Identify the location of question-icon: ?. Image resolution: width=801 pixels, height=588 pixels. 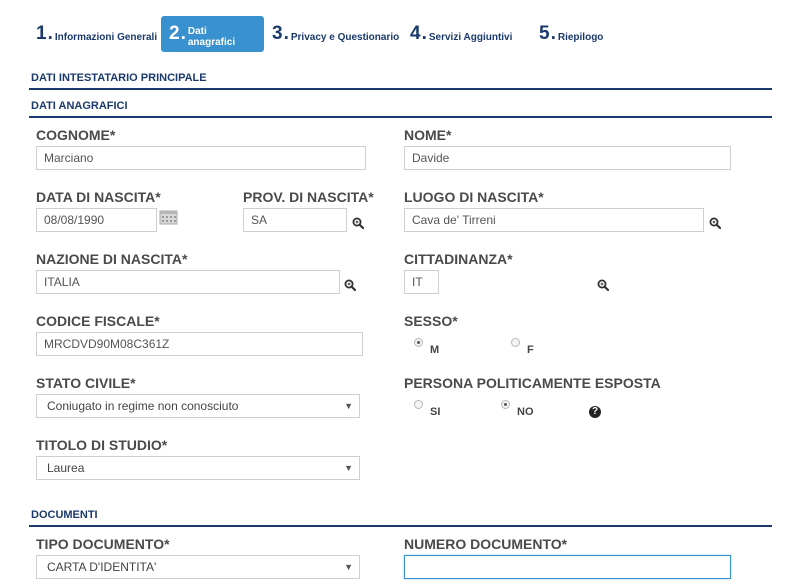
(595, 412).